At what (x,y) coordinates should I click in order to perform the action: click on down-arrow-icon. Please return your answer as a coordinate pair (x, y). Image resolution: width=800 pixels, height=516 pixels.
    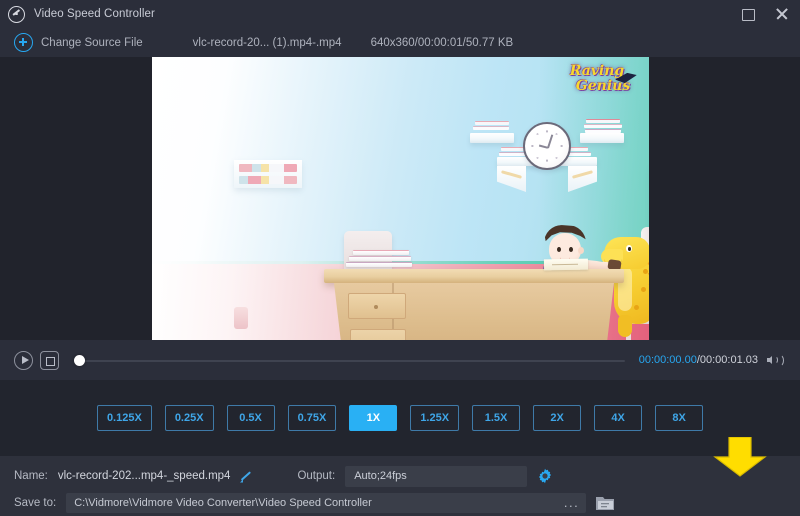
    Looking at the image, I should click on (740, 456).